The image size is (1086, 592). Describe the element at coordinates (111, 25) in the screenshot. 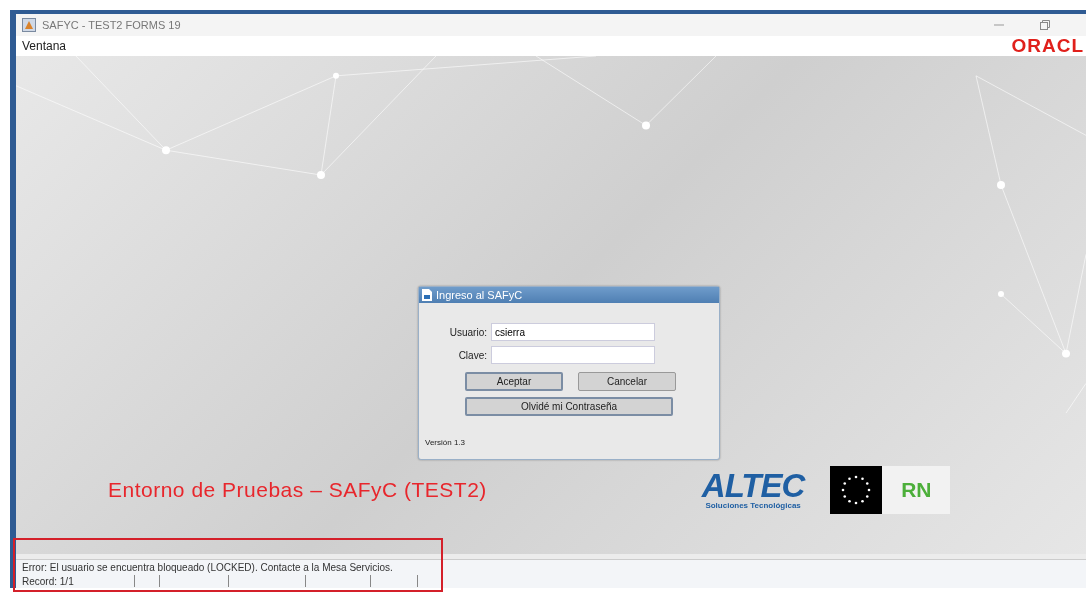

I see `window-title: SAFYC - TEST2 FORMS 19` at that location.